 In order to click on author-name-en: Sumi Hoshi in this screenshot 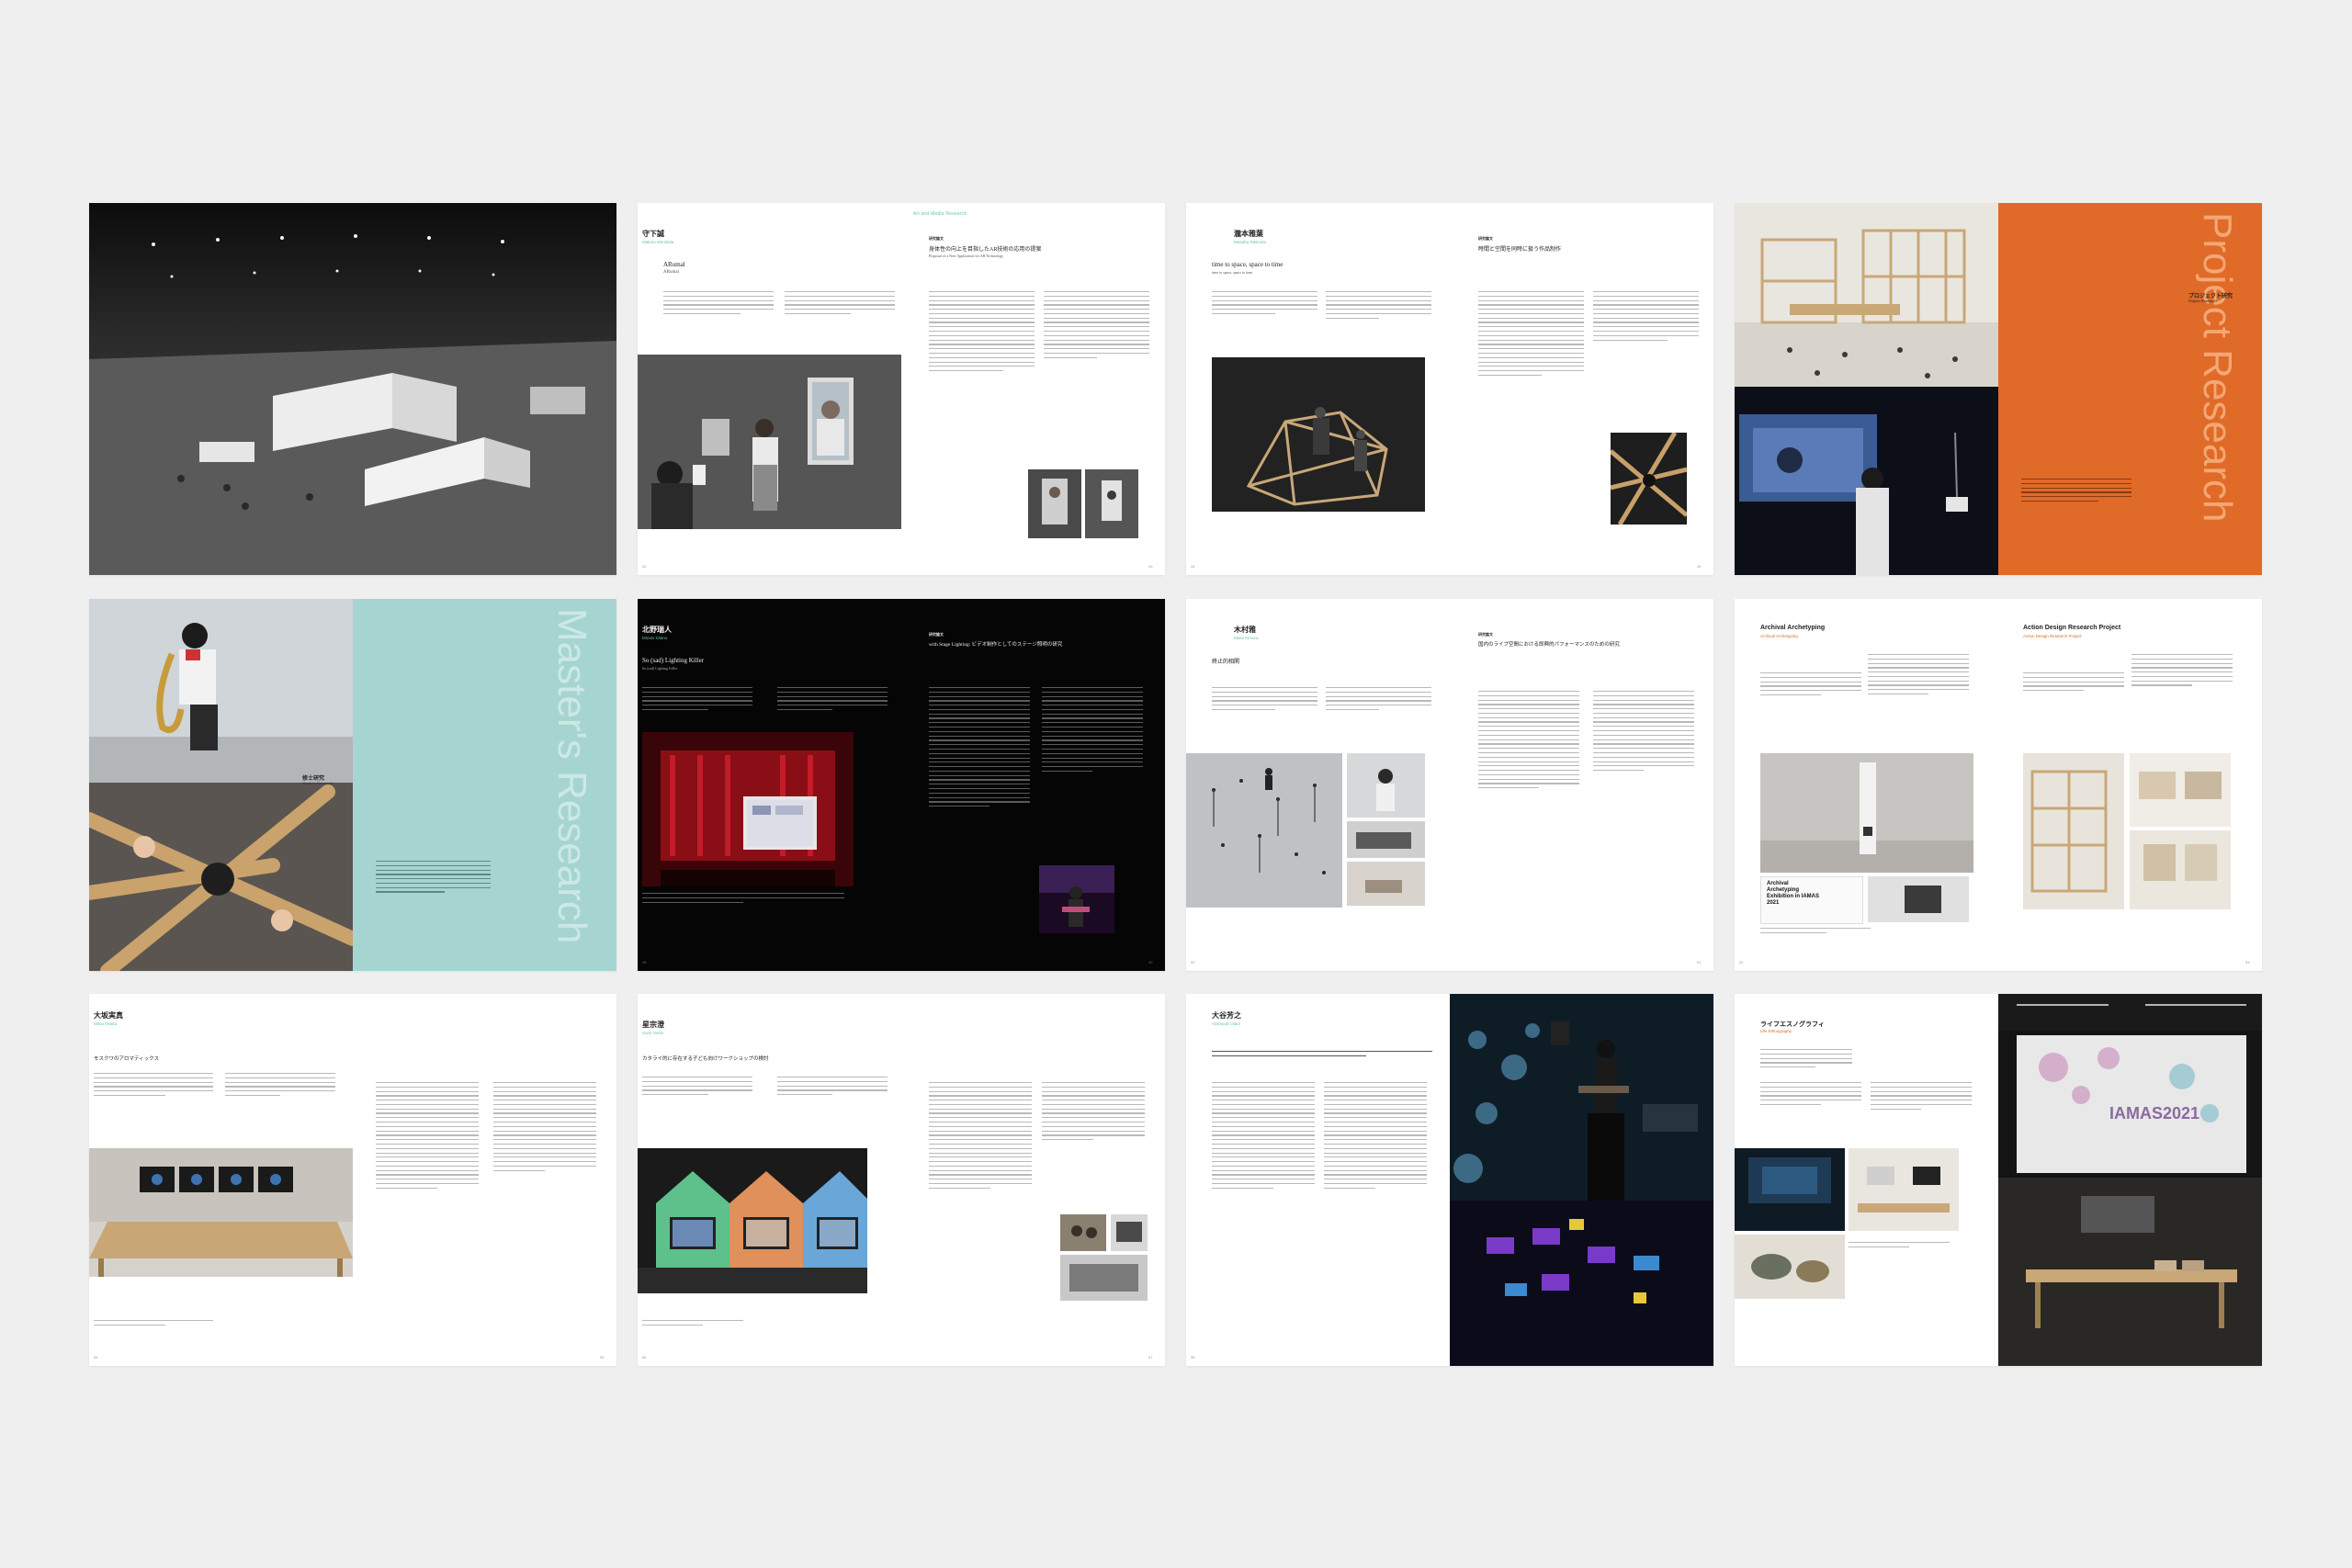, I will do `click(653, 1033)`.